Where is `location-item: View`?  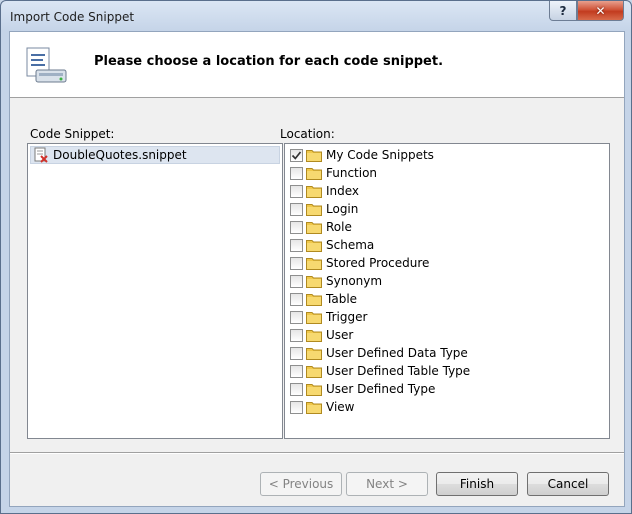 location-item: View is located at coordinates (322, 407).